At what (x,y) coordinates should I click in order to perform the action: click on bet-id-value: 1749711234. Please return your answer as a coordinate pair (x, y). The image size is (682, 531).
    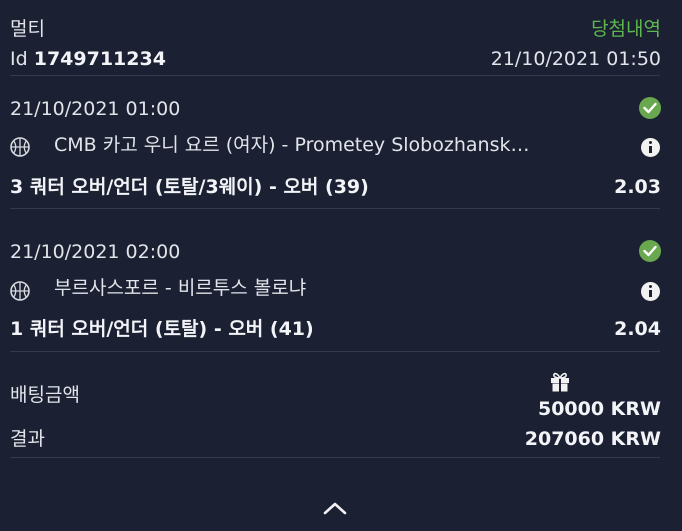
    Looking at the image, I should click on (99, 59).